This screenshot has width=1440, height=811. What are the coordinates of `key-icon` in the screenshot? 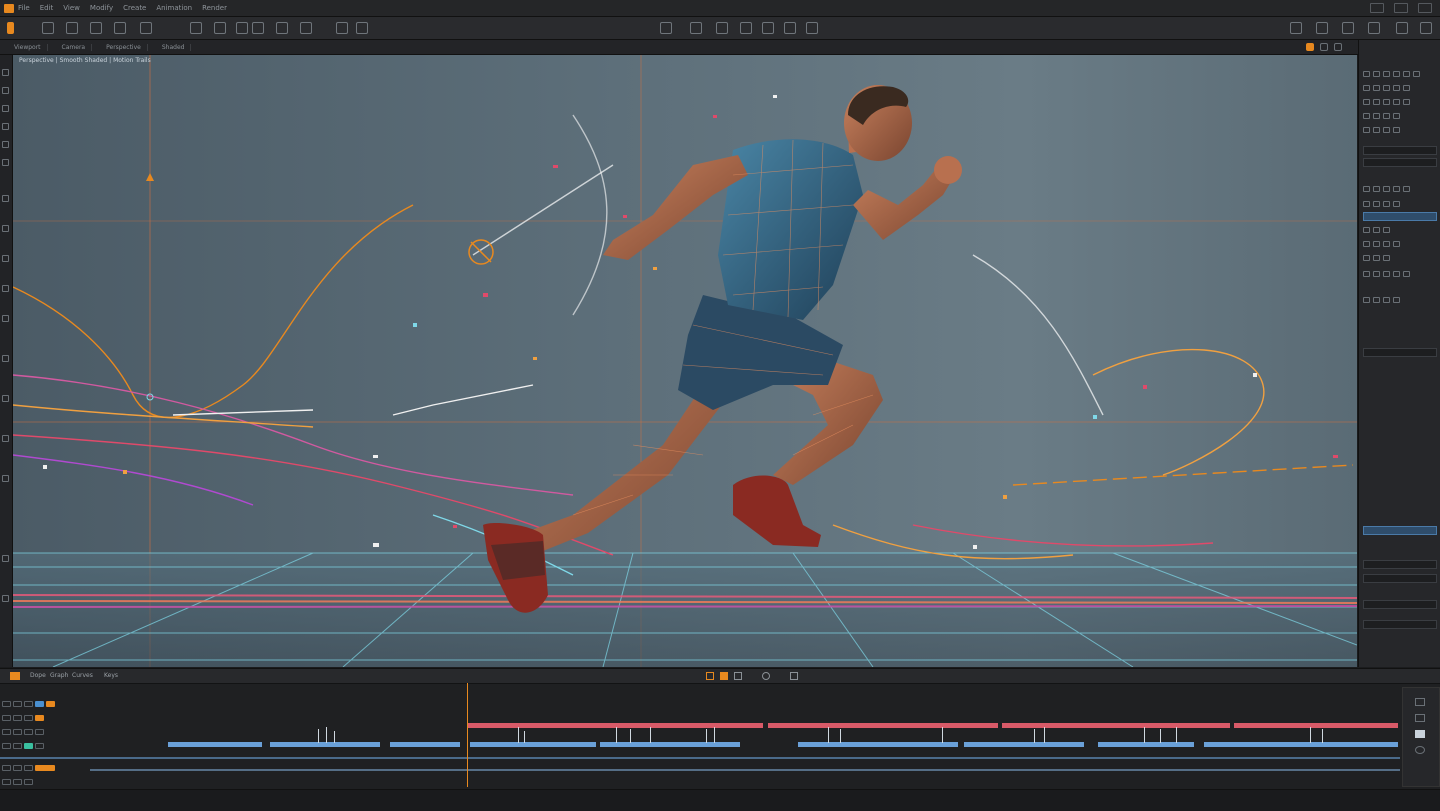 It's located at (342, 28).